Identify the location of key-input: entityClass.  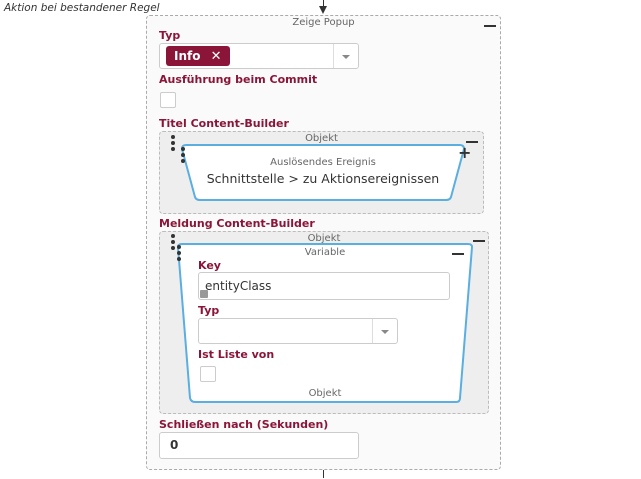
(324, 286).